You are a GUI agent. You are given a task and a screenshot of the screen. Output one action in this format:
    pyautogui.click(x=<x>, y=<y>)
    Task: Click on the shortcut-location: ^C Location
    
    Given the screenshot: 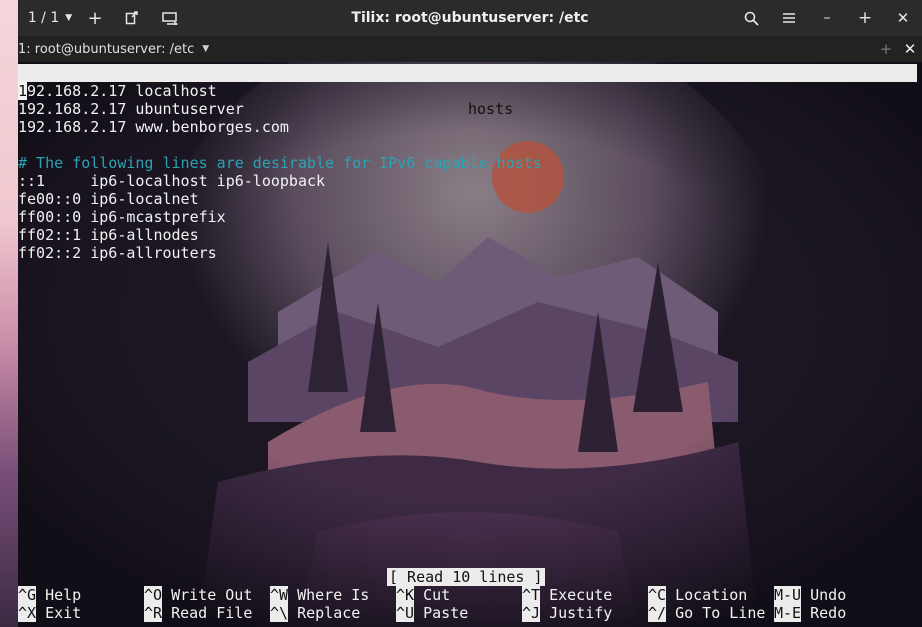 What is the action you would take?
    pyautogui.click(x=698, y=595)
    